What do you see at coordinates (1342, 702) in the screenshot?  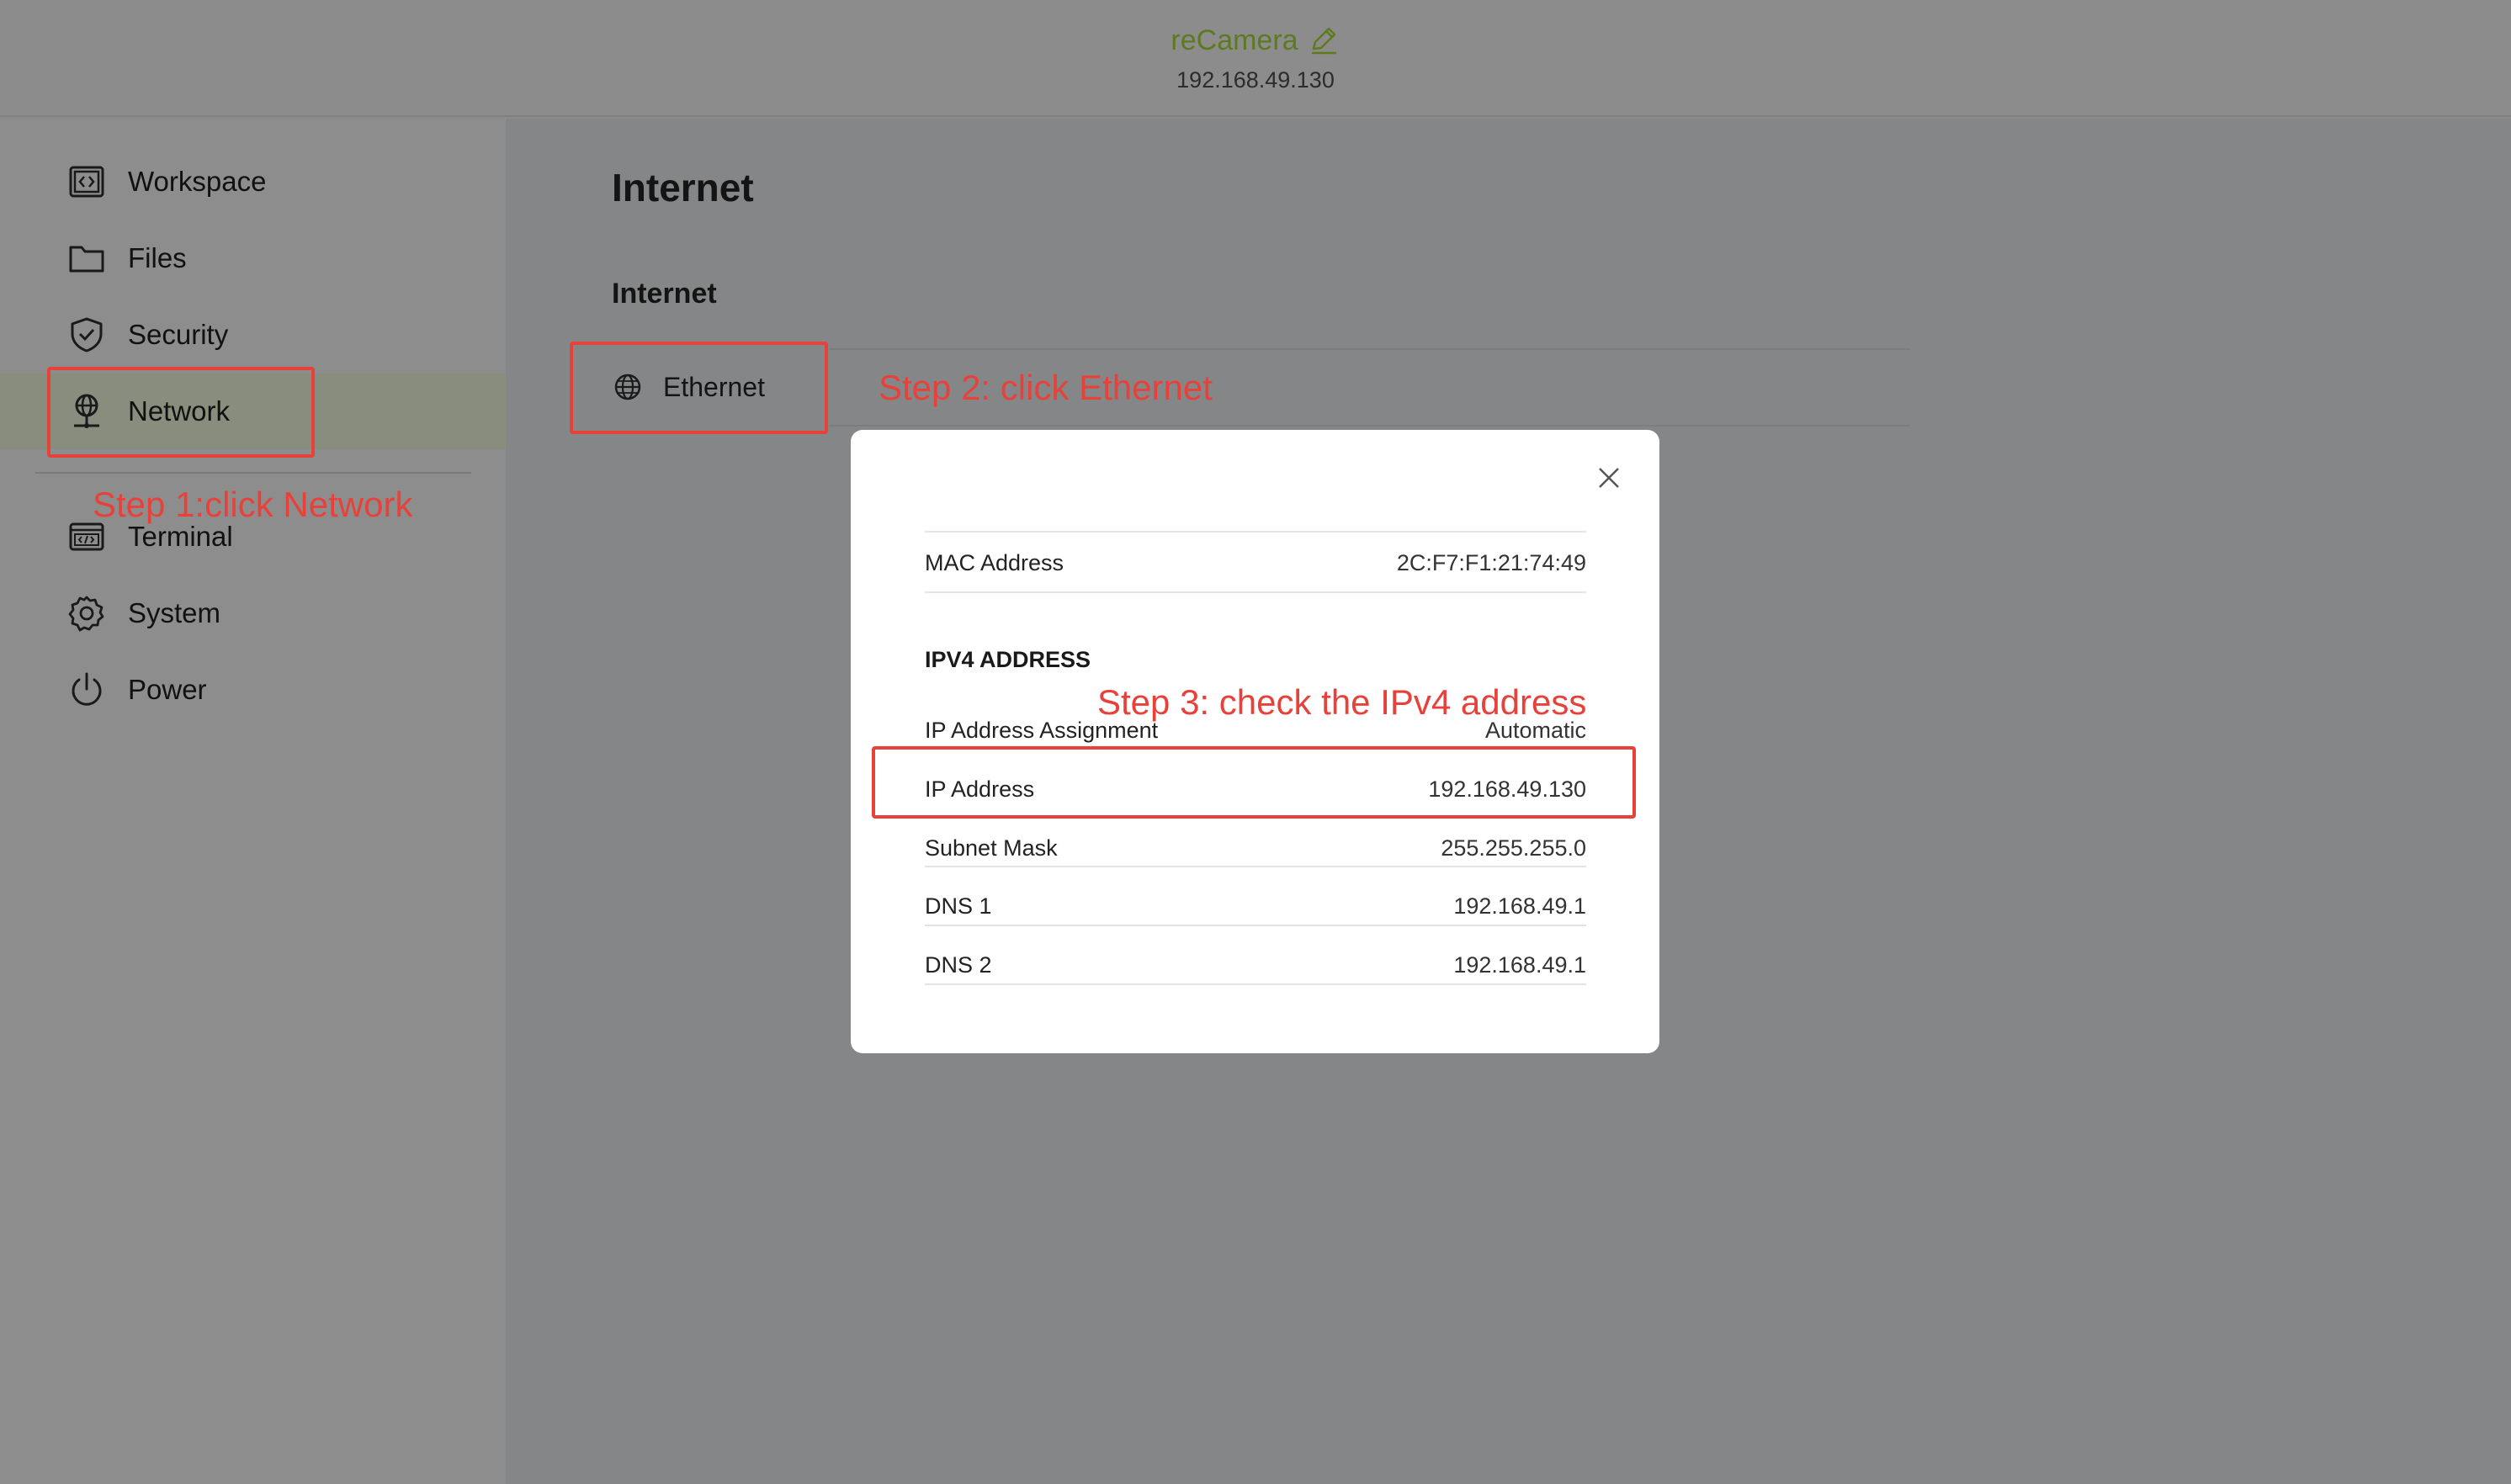 I see `step3-annotation: Step 3: check the IPv4 address` at bounding box center [1342, 702].